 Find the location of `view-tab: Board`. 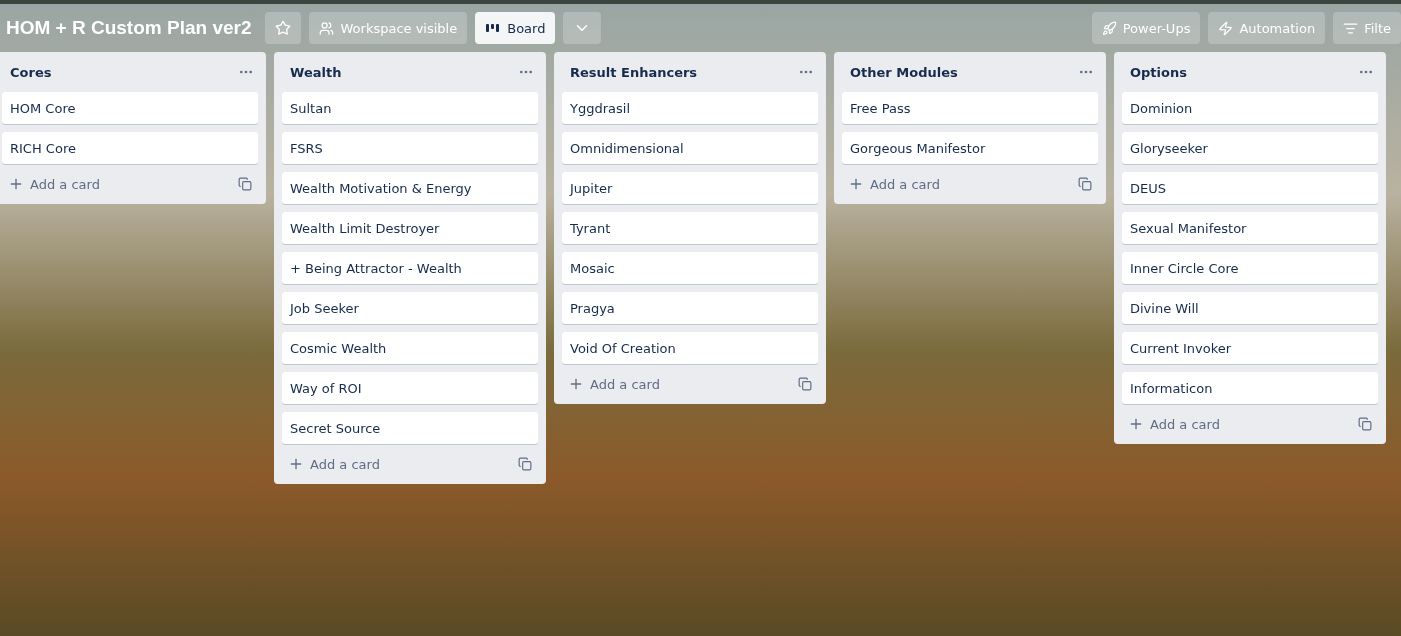

view-tab: Board is located at coordinates (515, 28).